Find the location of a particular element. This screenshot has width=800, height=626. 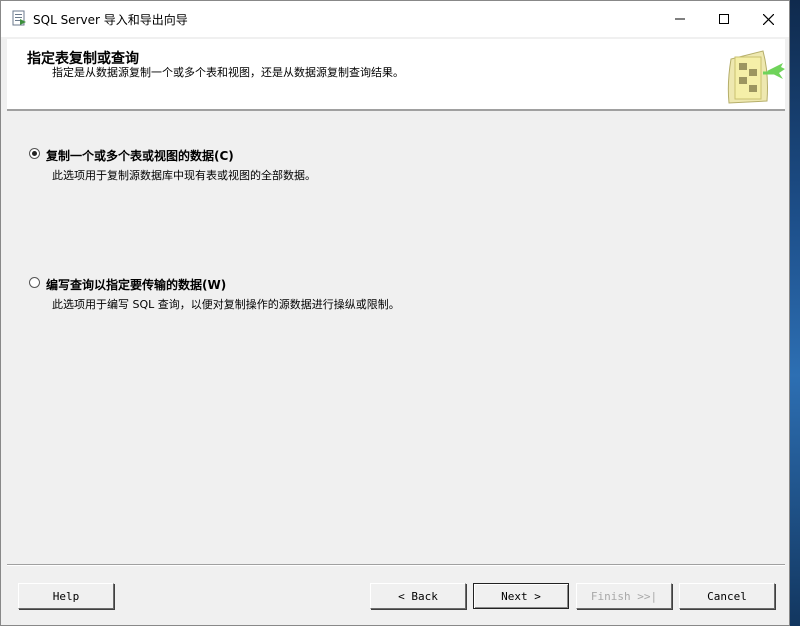

close-icon is located at coordinates (768, 19).